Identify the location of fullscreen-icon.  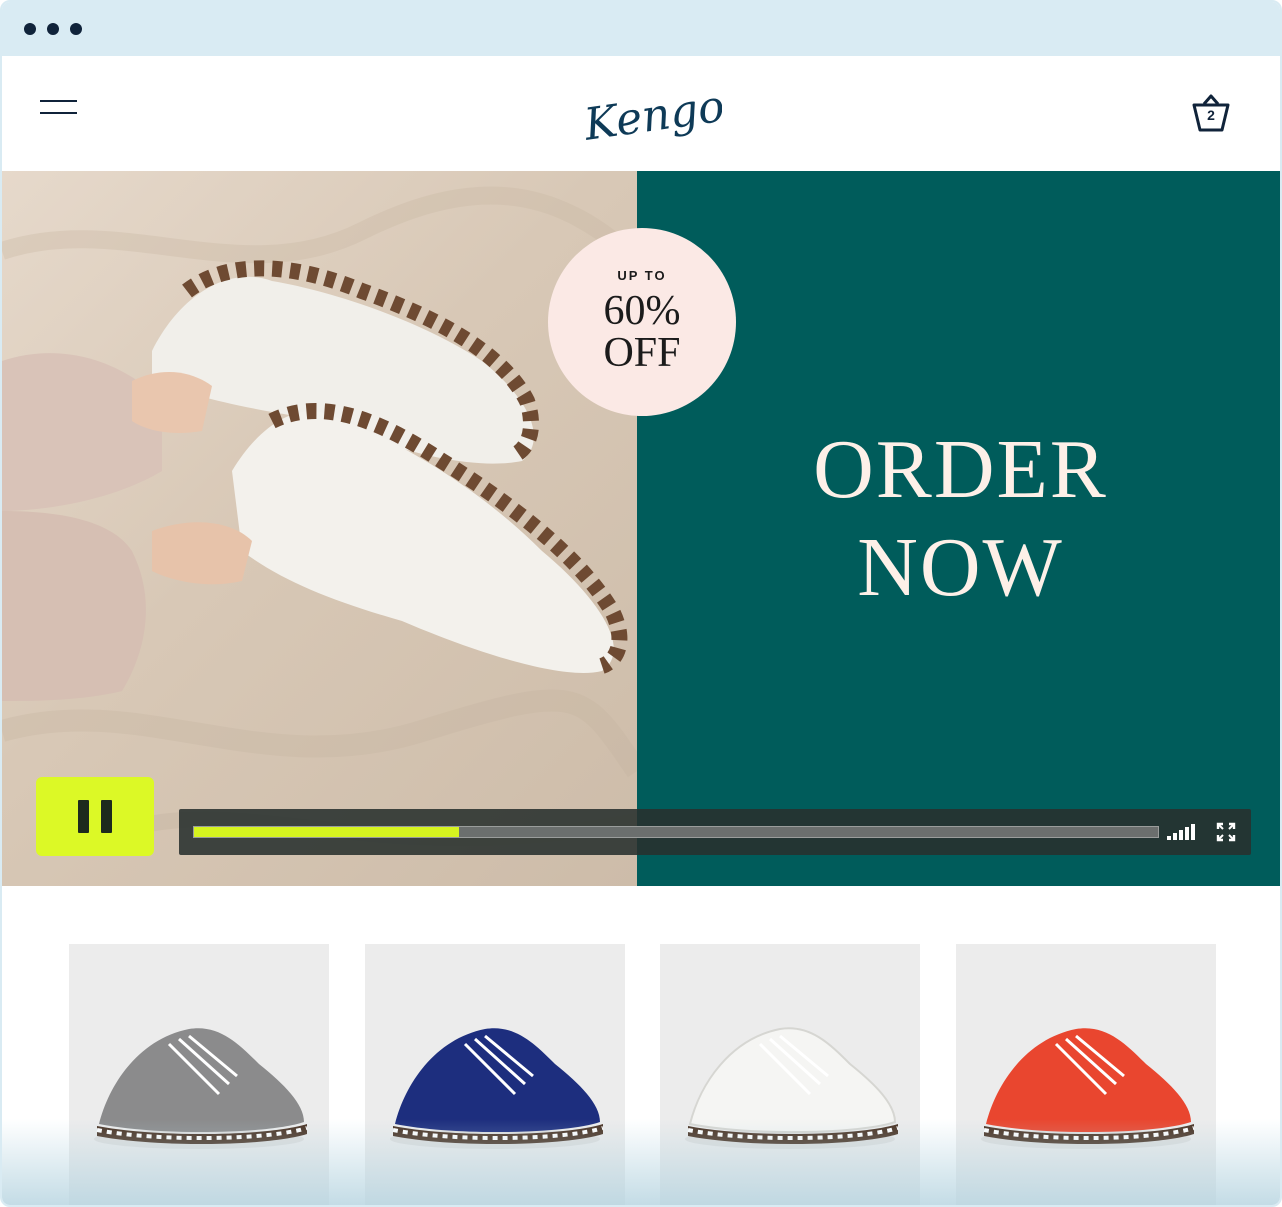
(1226, 832).